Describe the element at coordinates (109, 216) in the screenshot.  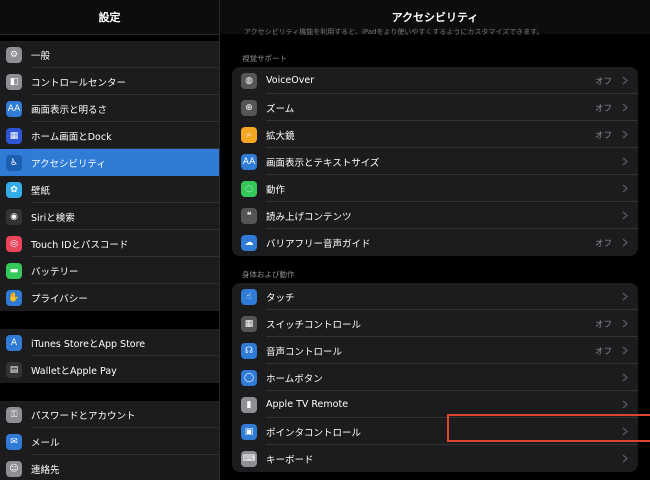
I see `sidebar-item: ◉ Siriと検索` at that location.